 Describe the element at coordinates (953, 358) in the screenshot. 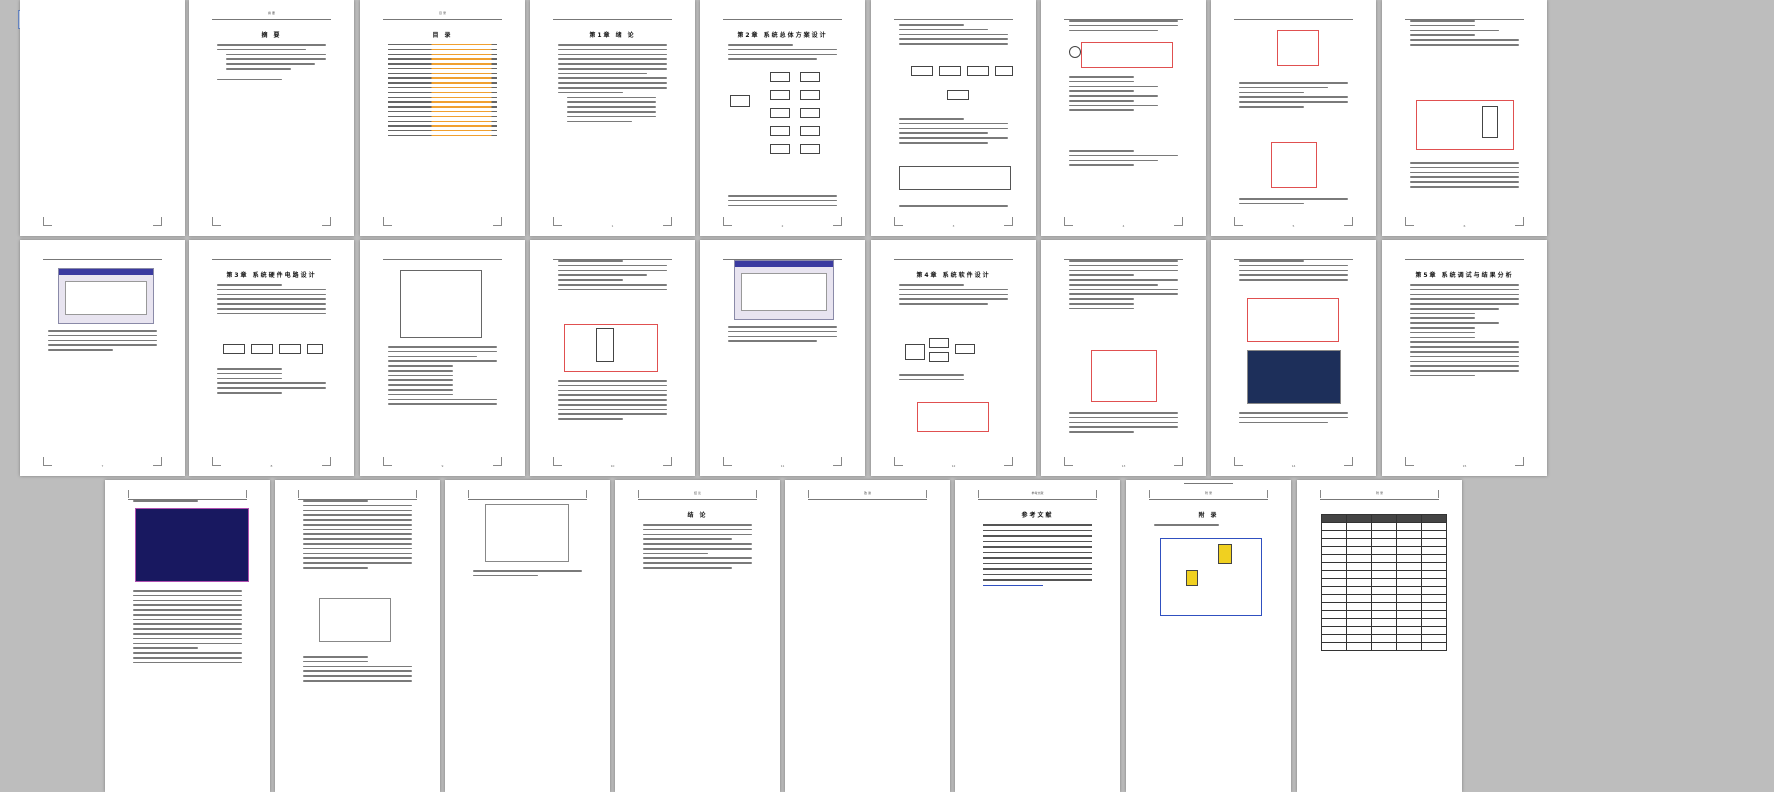

I see `page-thumbnail: 第4章 系统软件设计 12` at that location.